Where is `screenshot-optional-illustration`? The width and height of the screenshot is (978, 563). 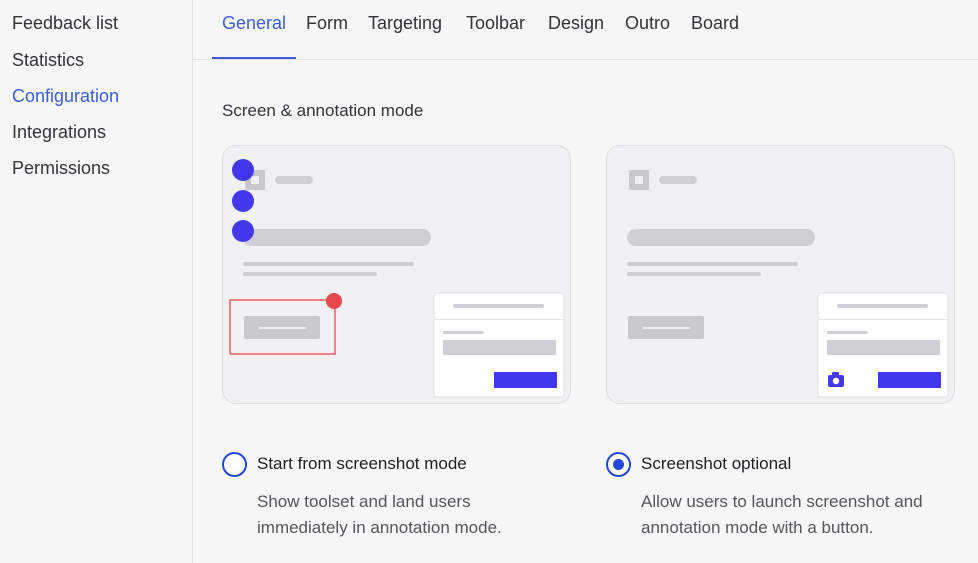 screenshot-optional-illustration is located at coordinates (788, 284).